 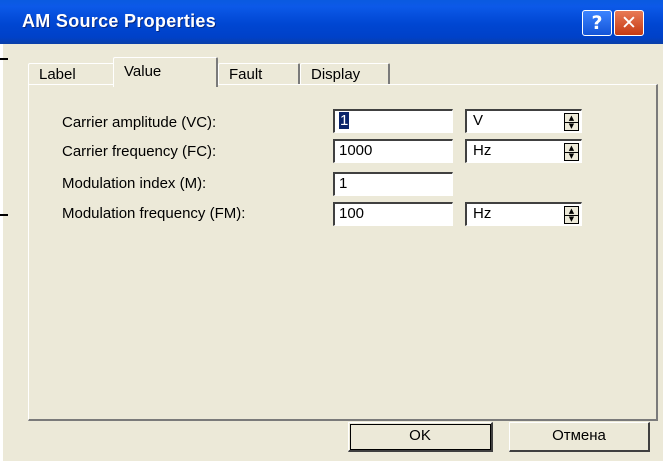 I want to click on ok-button: OK, so click(x=420, y=437).